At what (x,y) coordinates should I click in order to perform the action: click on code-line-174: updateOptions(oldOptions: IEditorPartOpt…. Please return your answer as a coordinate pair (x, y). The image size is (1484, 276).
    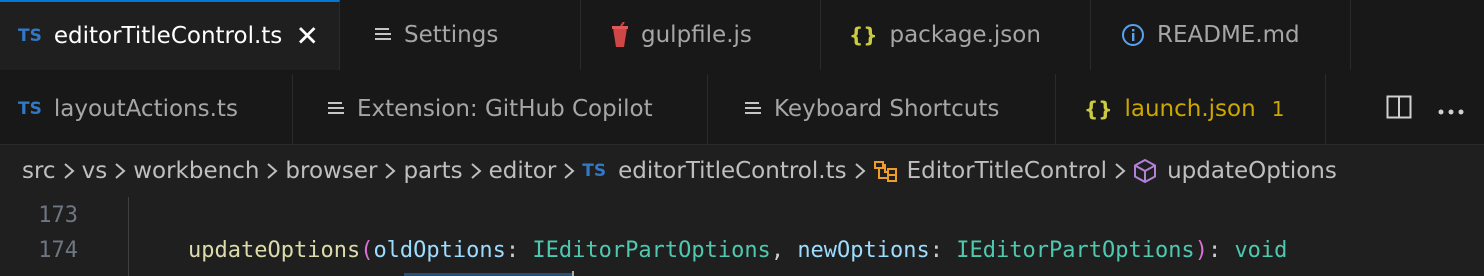
    Looking at the image, I should click on (737, 250).